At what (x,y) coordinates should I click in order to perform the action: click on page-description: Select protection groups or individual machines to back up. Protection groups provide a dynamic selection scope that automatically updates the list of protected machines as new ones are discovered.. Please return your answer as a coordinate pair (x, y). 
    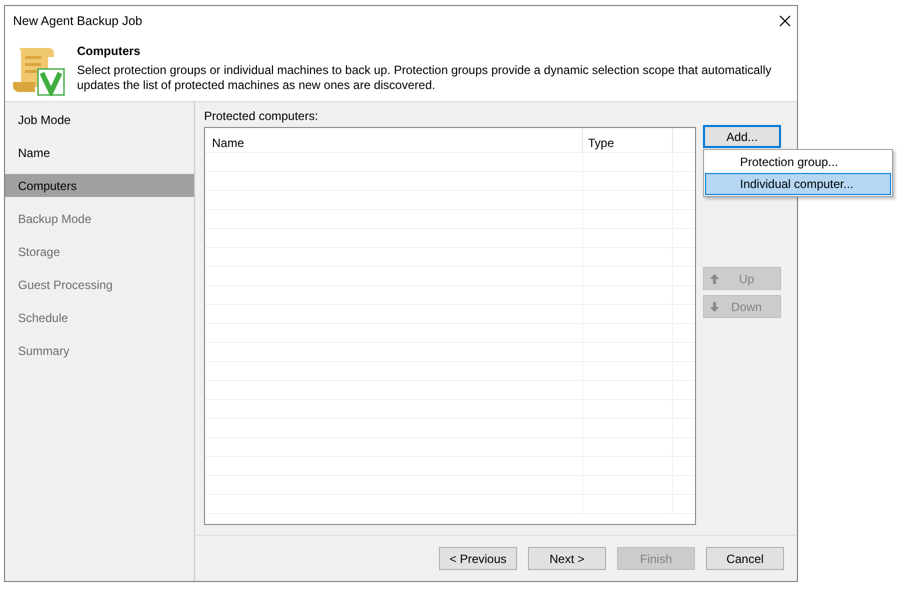
    Looking at the image, I should click on (424, 78).